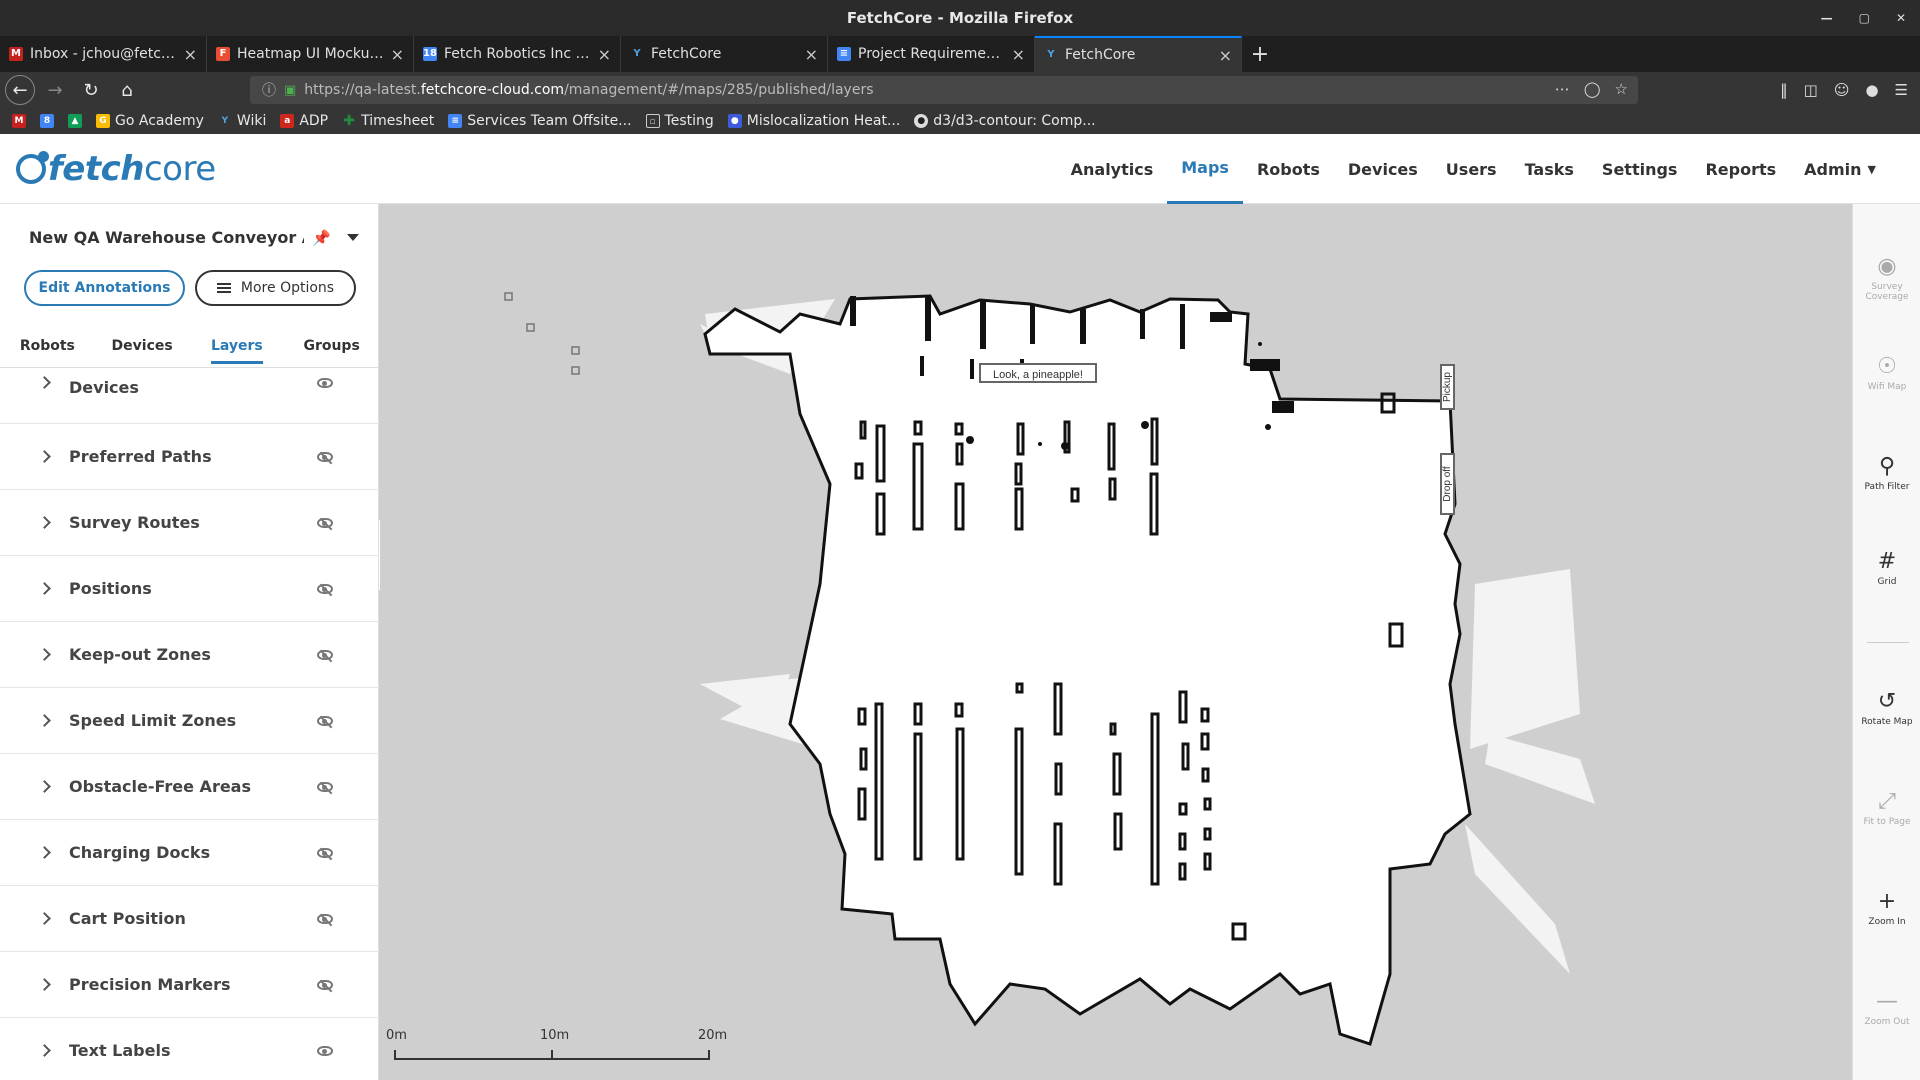 This screenshot has height=1080, width=1920. I want to click on page-actions-icon: ⋯, so click(1562, 89).